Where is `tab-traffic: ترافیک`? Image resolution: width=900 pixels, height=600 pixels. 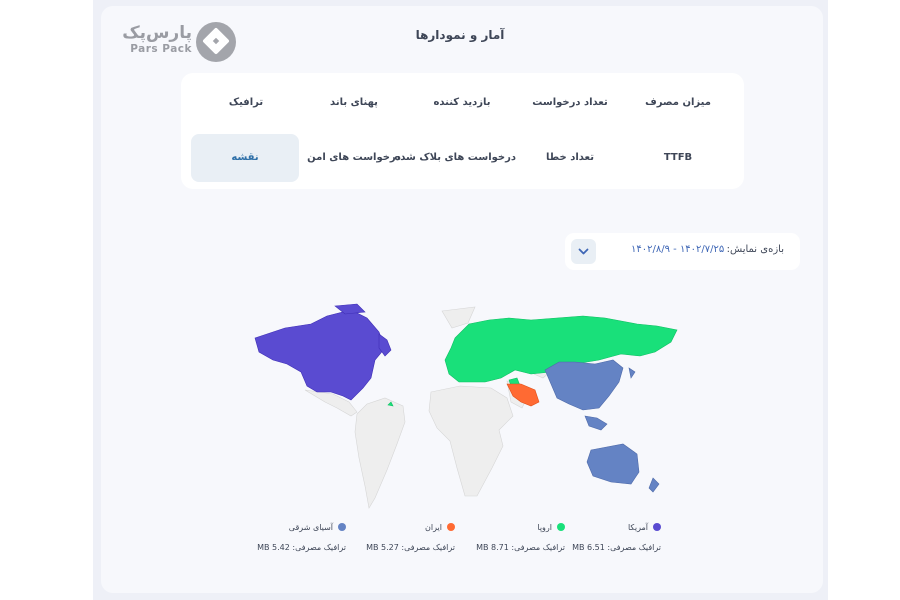 tab-traffic: ترافیک is located at coordinates (246, 103).